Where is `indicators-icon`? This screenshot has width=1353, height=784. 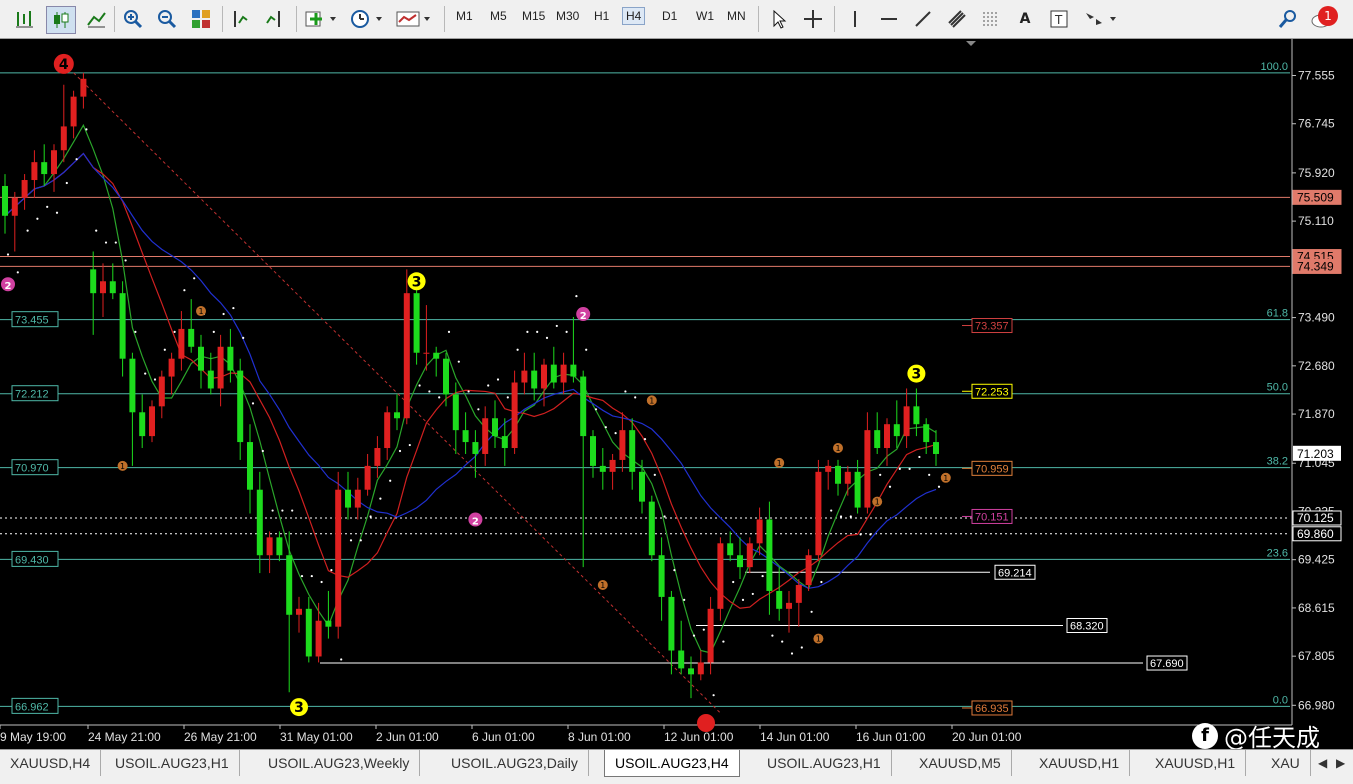
indicators-icon is located at coordinates (321, 19).